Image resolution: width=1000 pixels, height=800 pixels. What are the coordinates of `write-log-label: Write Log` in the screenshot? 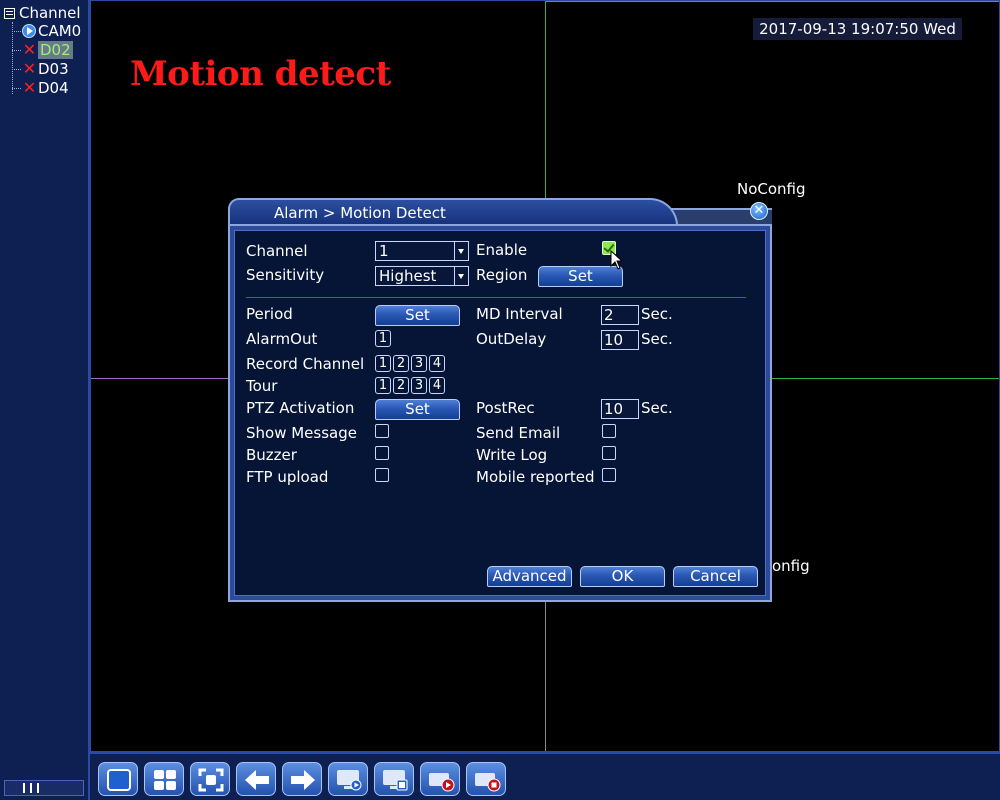 It's located at (512, 455).